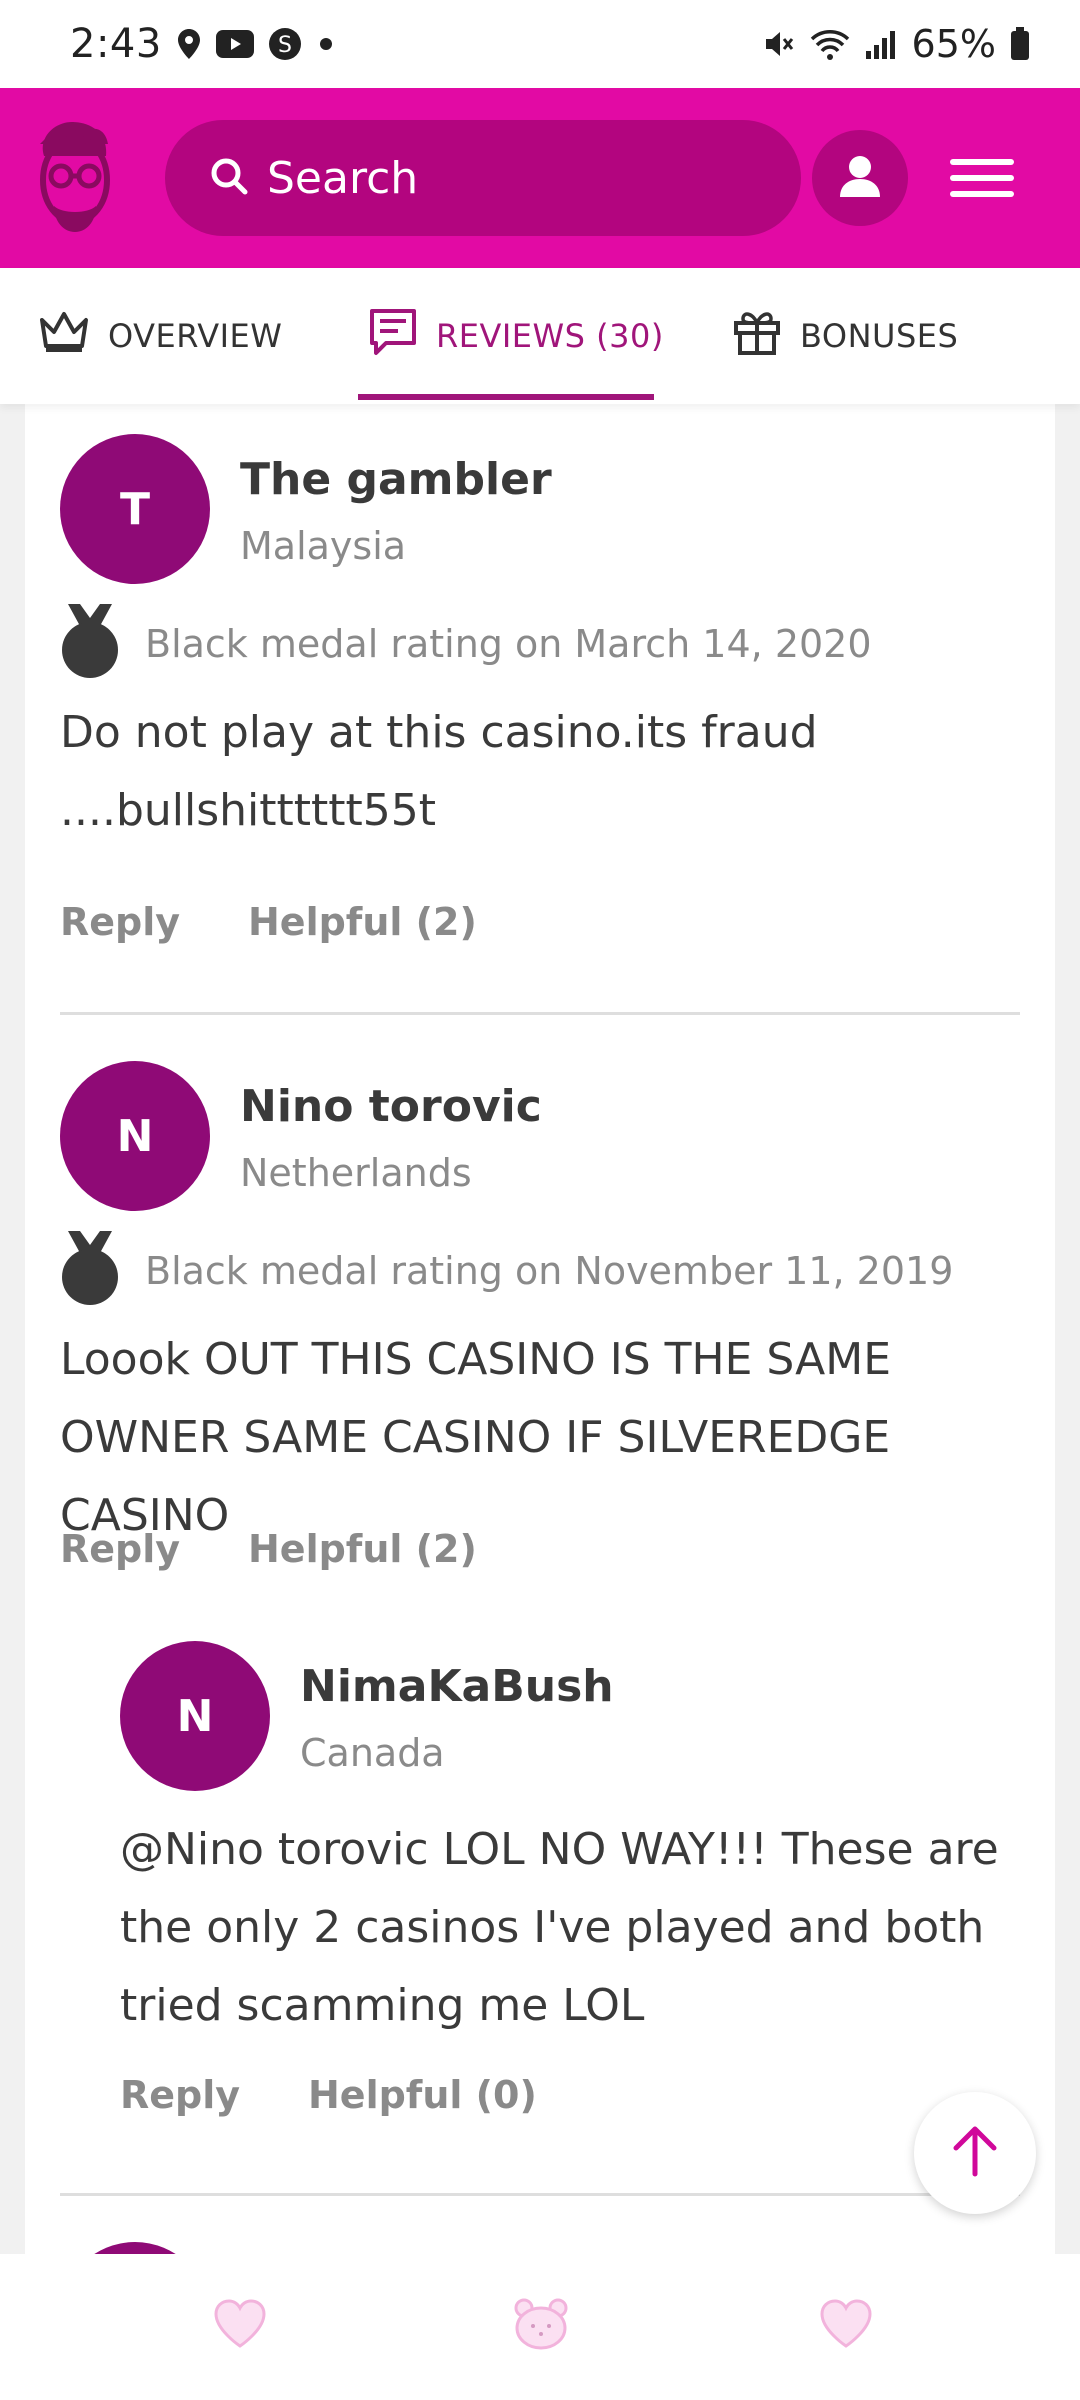 The image size is (1080, 2400). What do you see at coordinates (476, 1359) in the screenshot?
I see `review-line: Loook OUT THIS CASINO IS THE SAME` at bounding box center [476, 1359].